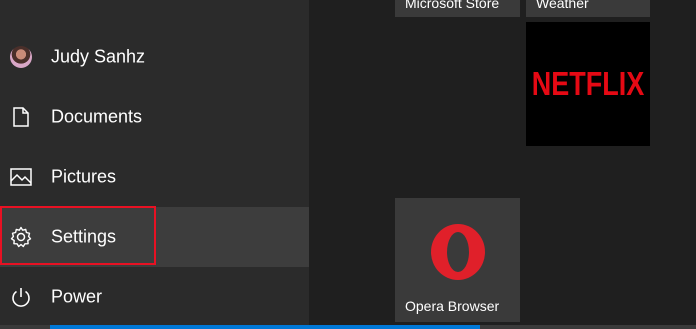  I want to click on netflix-logo: NETFLIX, so click(588, 83).